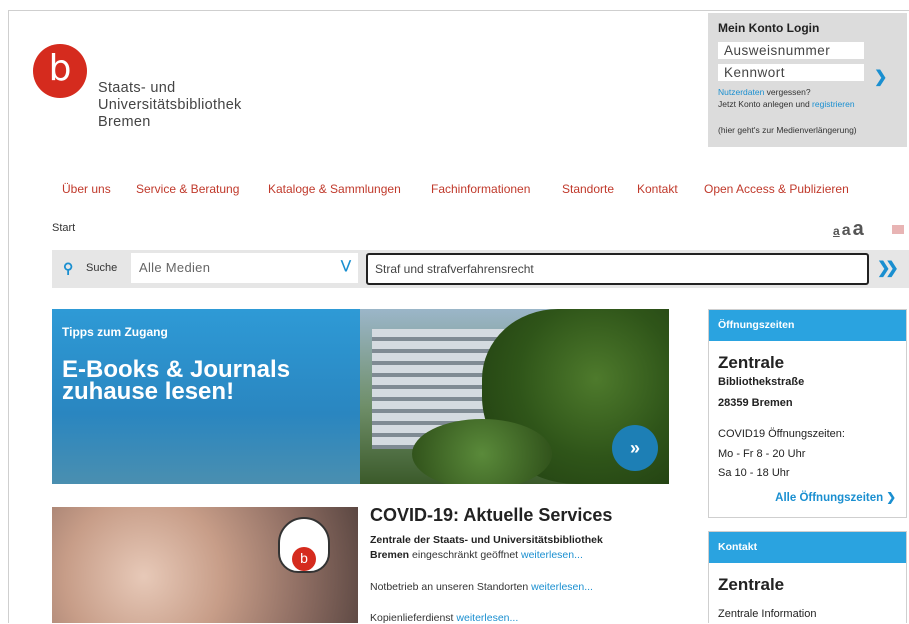 This screenshot has width=909, height=624. I want to click on covid-p1-text: eingeschränkt geöffnet, so click(465, 555).